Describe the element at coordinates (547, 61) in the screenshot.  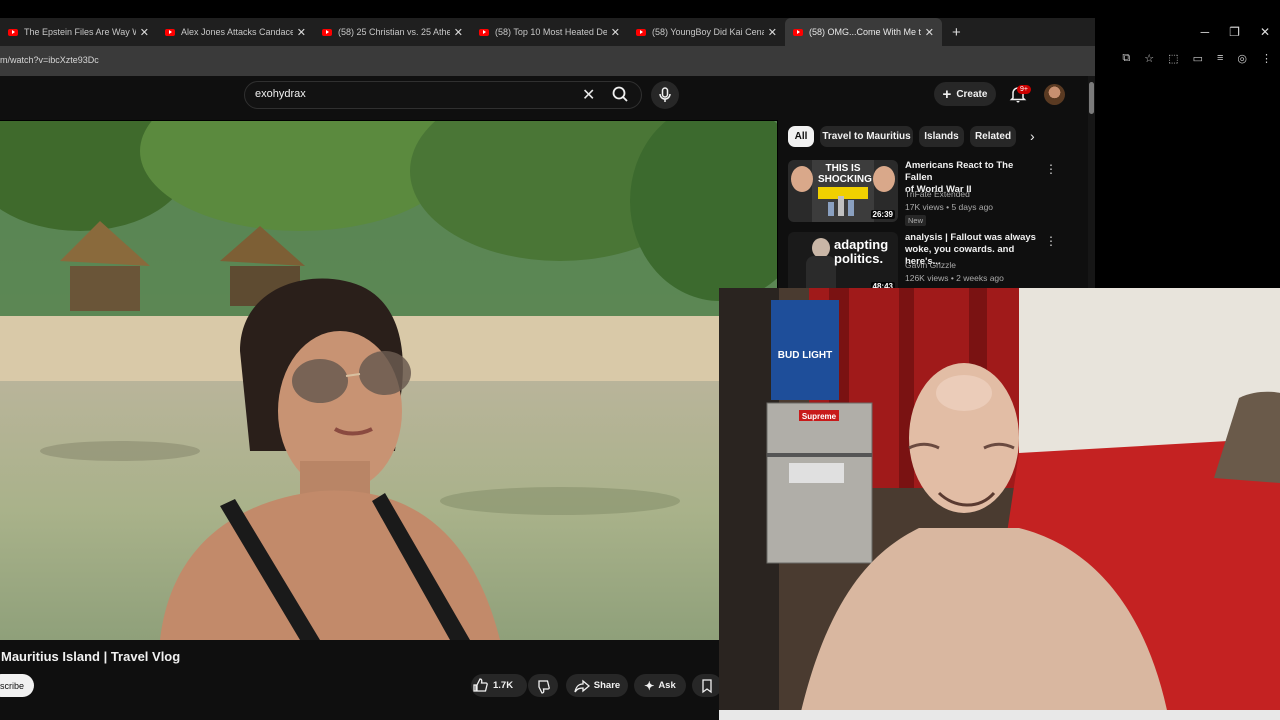
I see `address-bar` at that location.